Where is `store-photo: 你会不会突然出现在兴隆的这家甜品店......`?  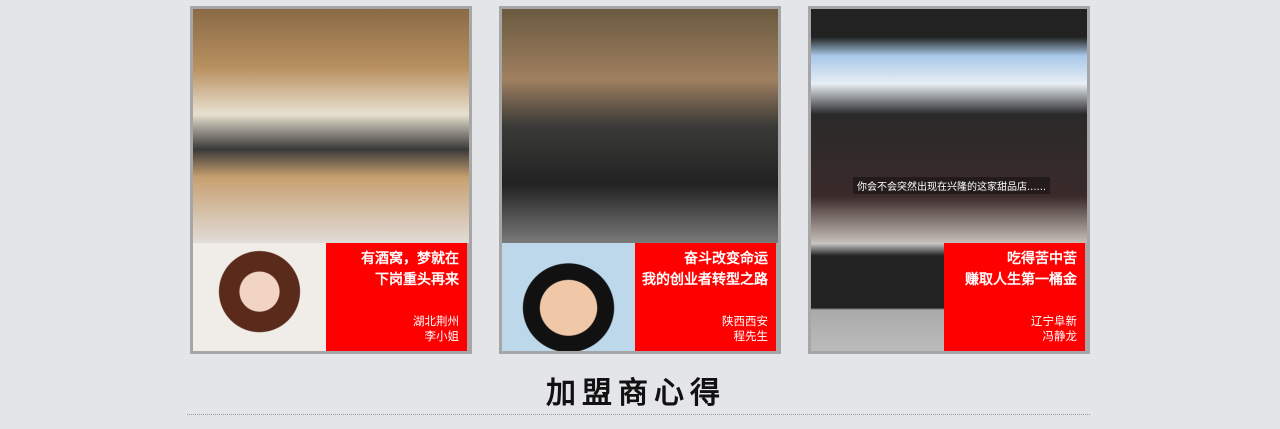 store-photo: 你会不会突然出现在兴隆的这家甜品店...... is located at coordinates (949, 126).